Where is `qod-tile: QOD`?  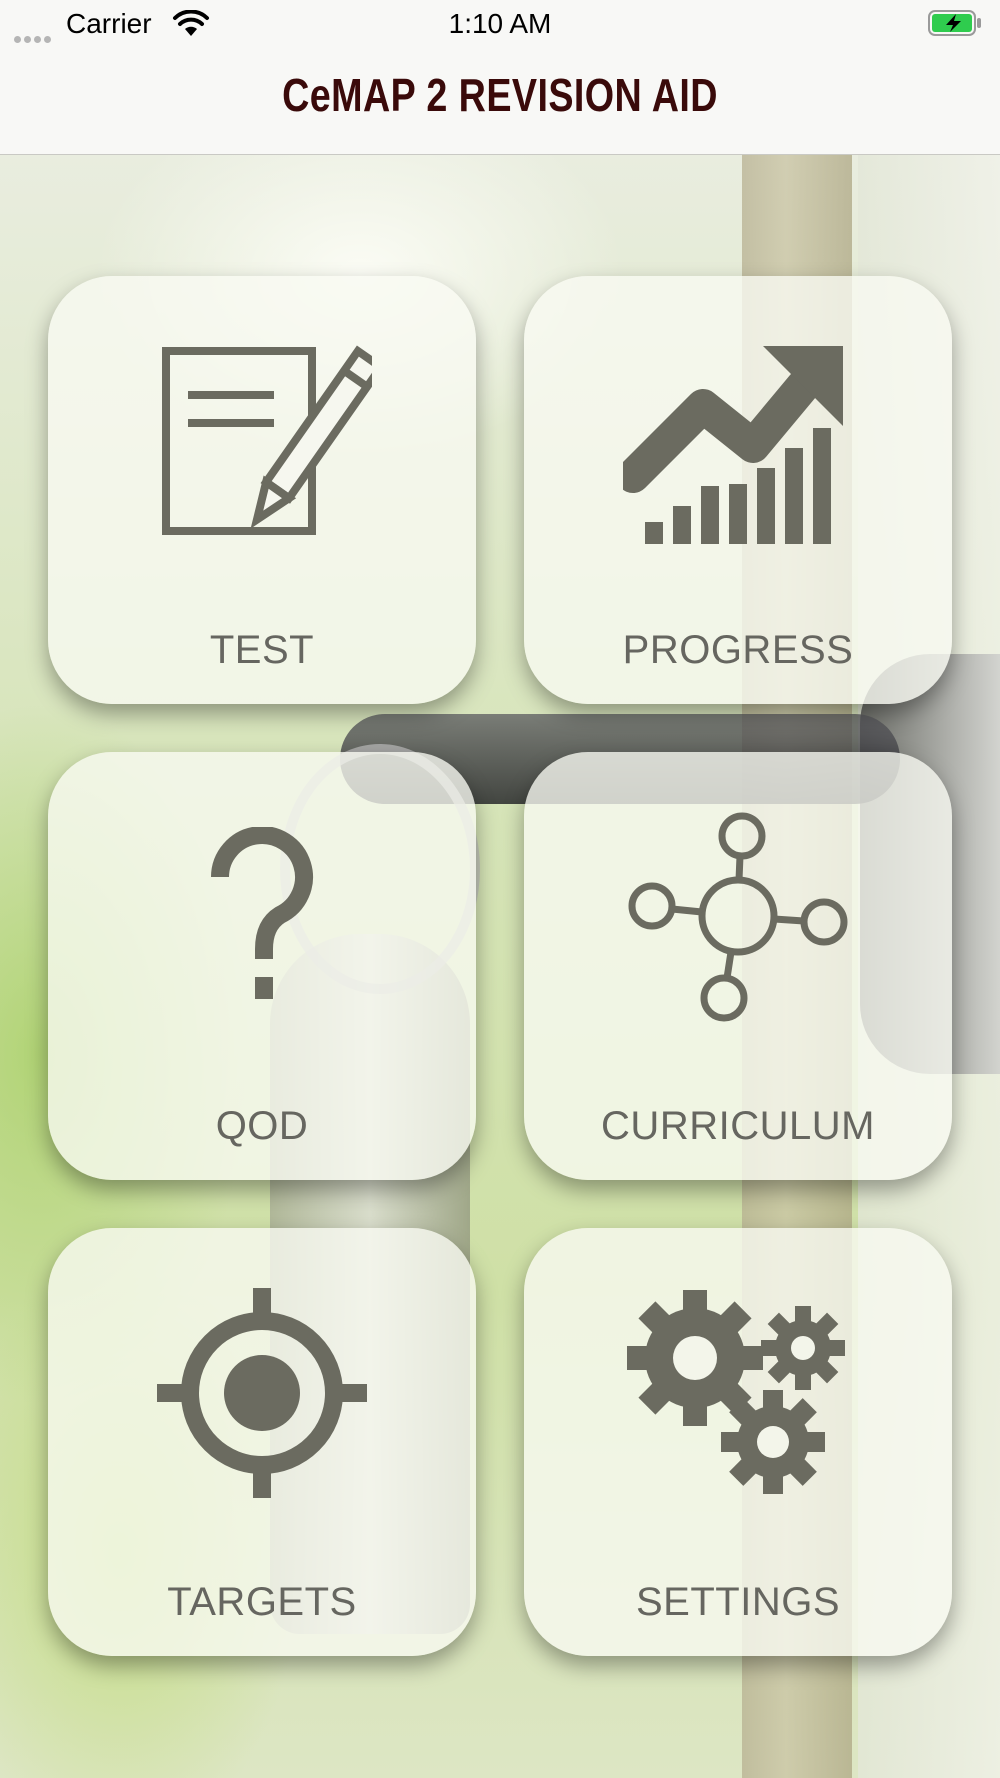 qod-tile: QOD is located at coordinates (262, 966).